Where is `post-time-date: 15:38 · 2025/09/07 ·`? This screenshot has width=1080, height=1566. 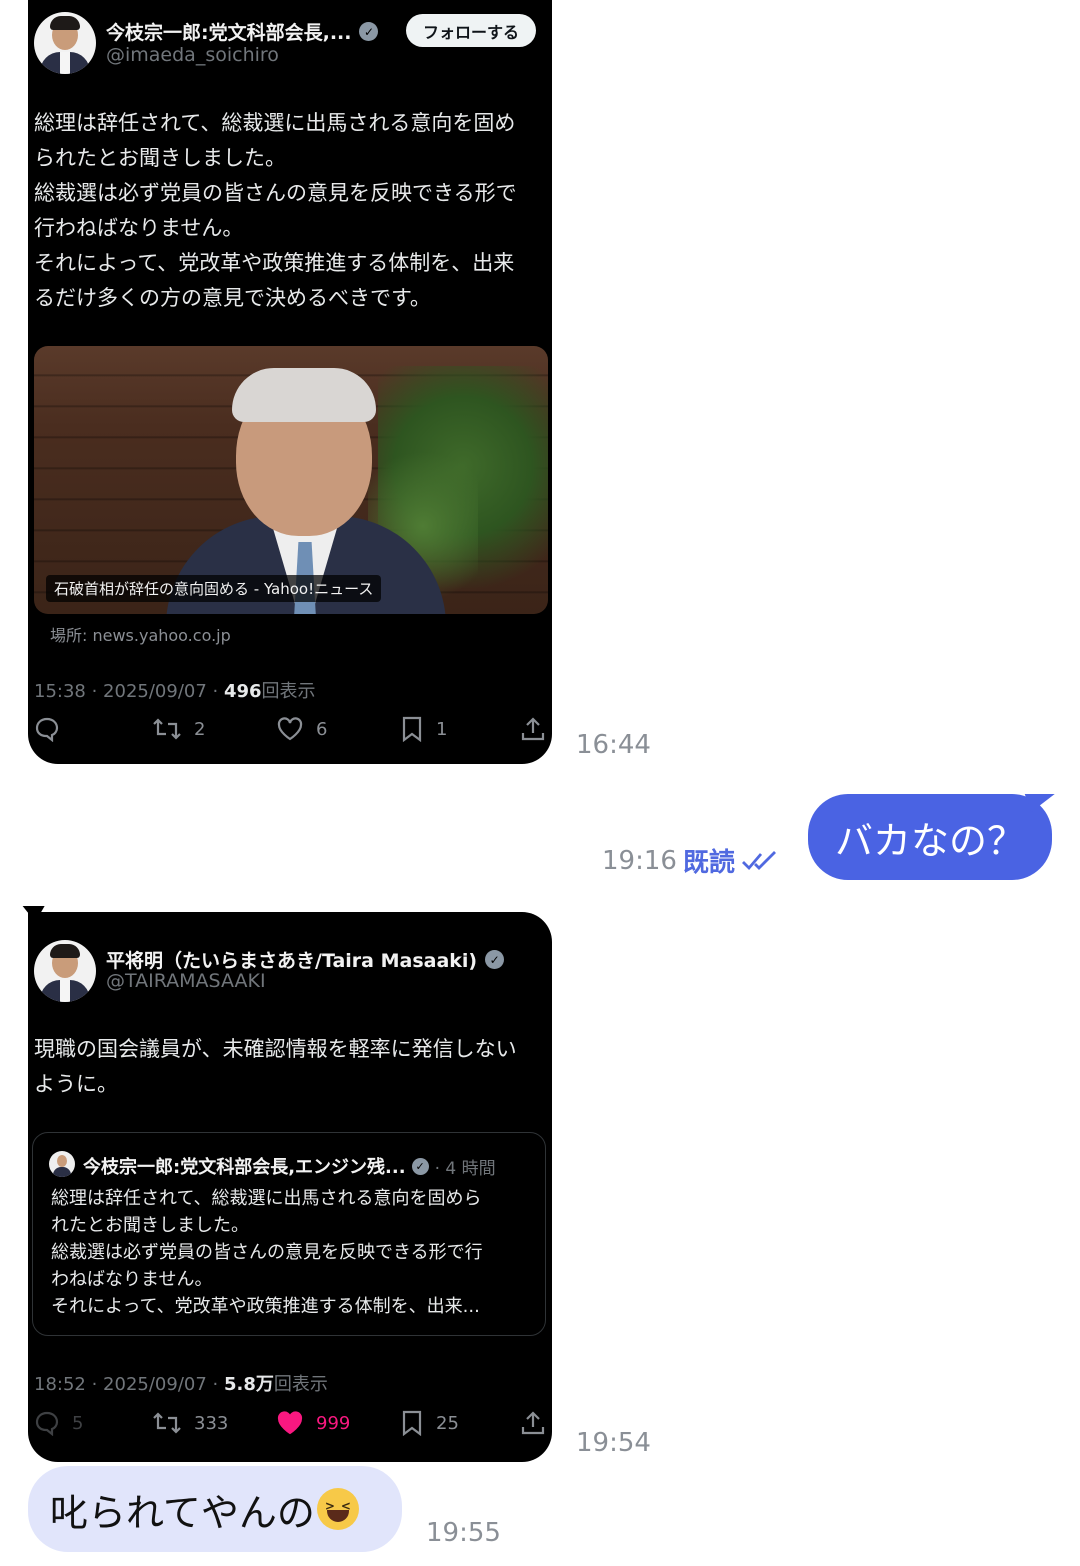
post-time-date: 15:38 · 2025/09/07 · is located at coordinates (129, 691).